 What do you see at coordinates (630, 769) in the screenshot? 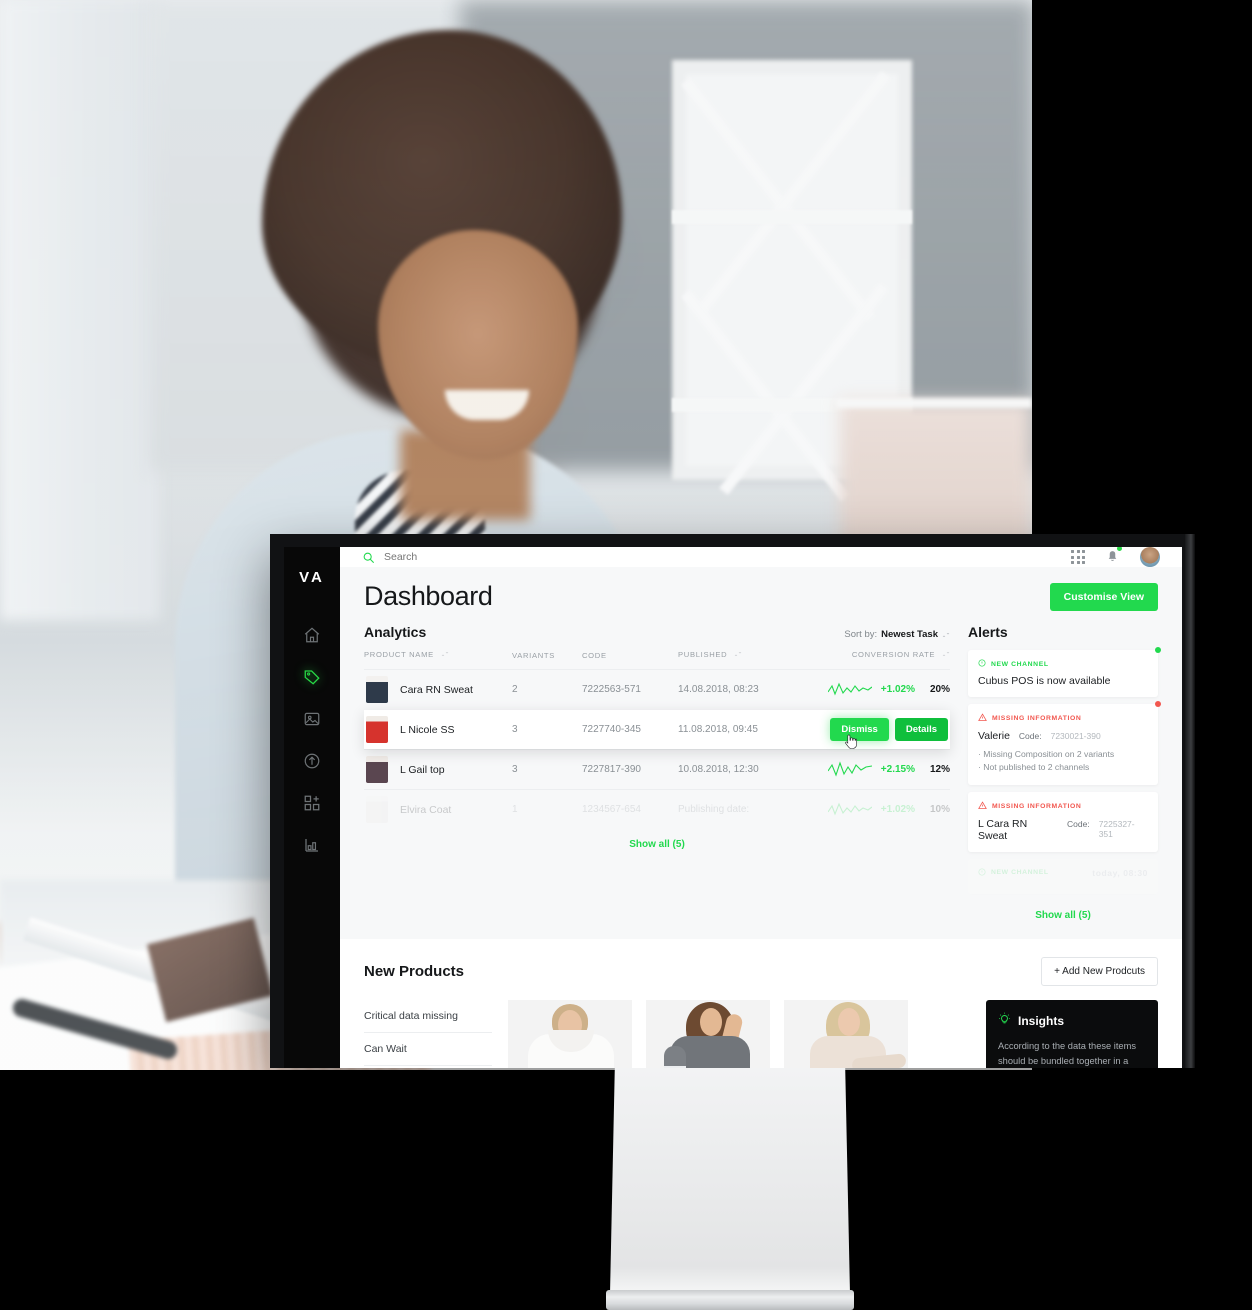
I see `row-code: 7227817-390` at bounding box center [630, 769].